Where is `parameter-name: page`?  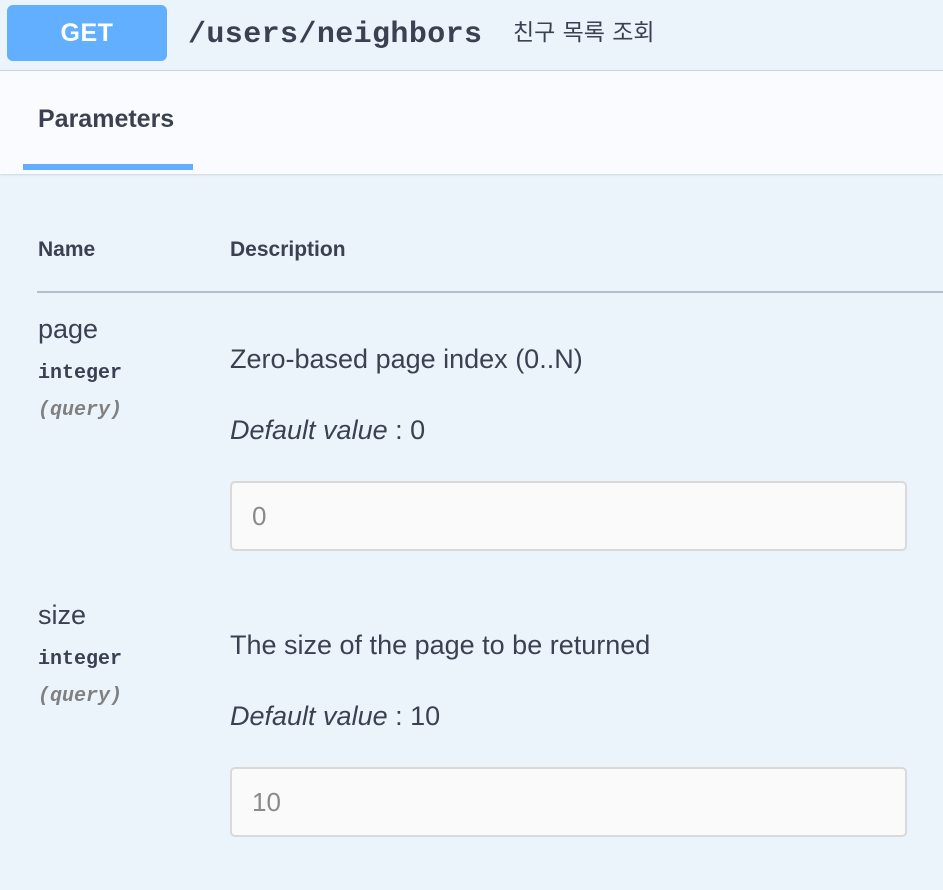
parameter-name: page is located at coordinates (68, 329).